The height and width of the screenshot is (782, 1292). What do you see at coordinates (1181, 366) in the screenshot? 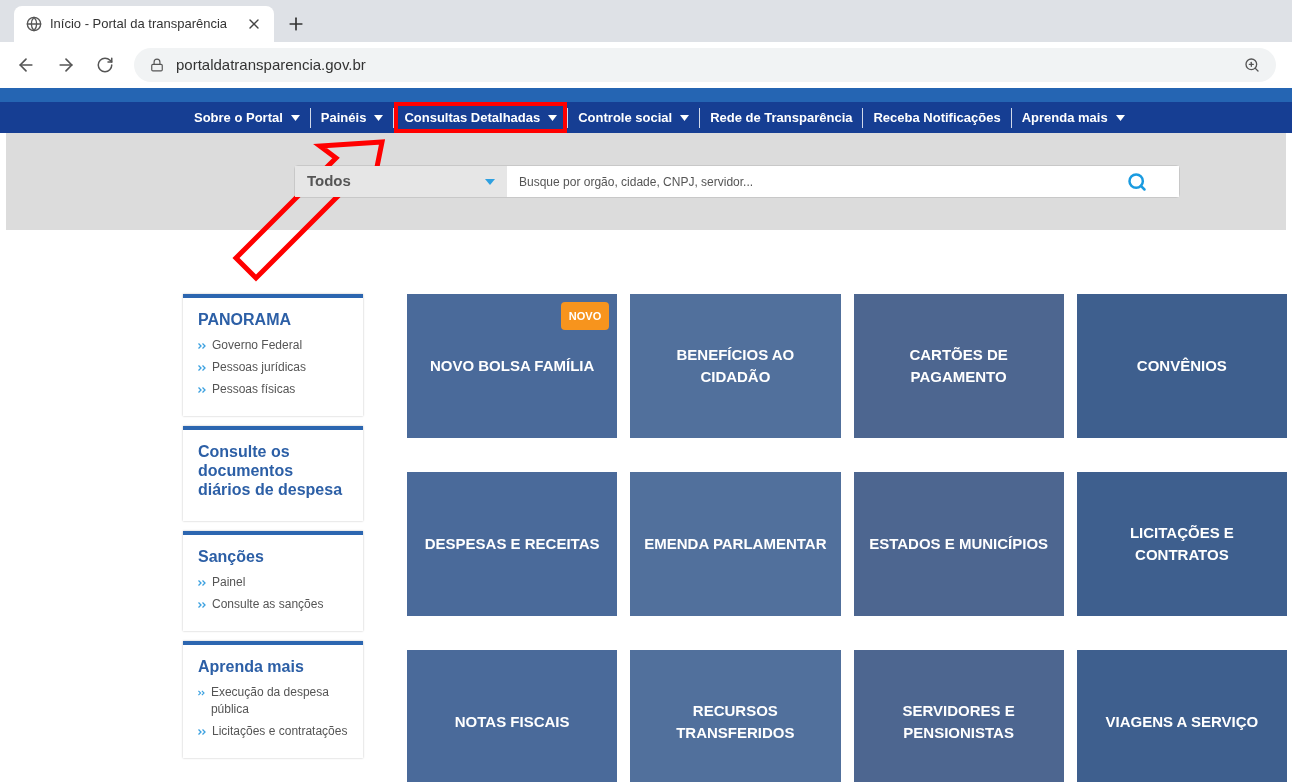
I see `category-tile: CONVÊNIOS` at bounding box center [1181, 366].